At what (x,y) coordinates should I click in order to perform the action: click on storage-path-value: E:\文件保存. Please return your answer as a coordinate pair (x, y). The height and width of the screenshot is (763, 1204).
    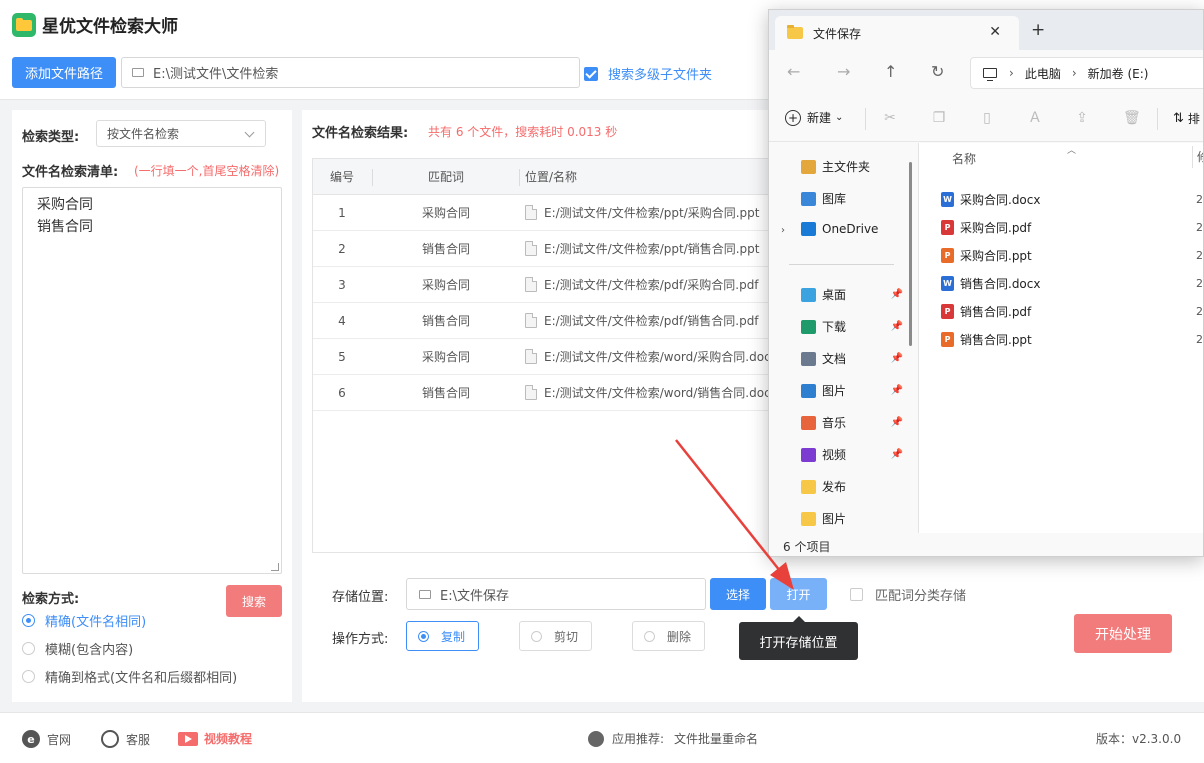
    Looking at the image, I should click on (474, 596).